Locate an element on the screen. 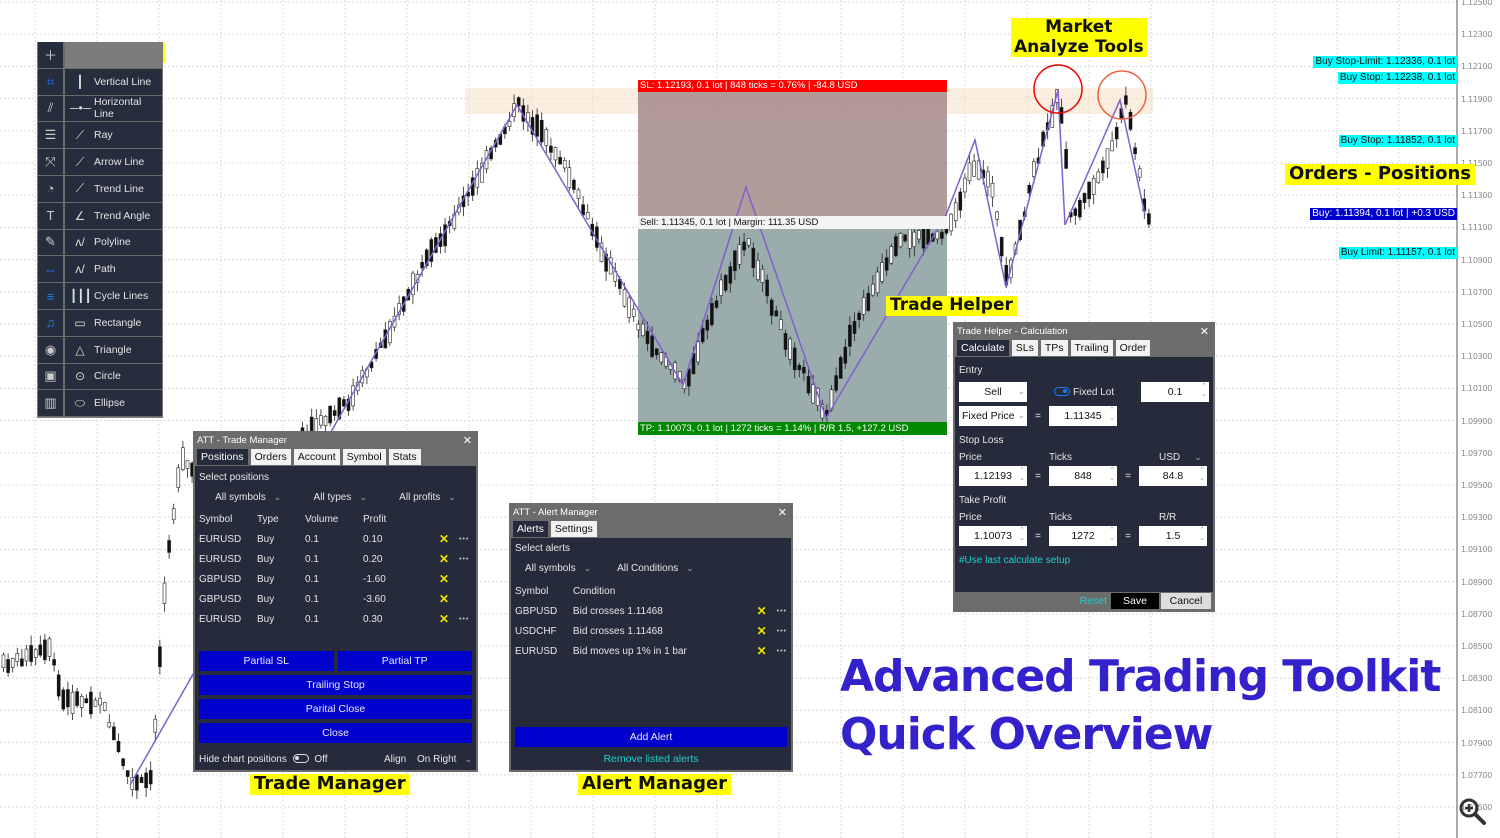 This screenshot has width=1500, height=838. position-row: EURUSD Buy 0.1 0.20 ✕ ••• is located at coordinates (335, 559).